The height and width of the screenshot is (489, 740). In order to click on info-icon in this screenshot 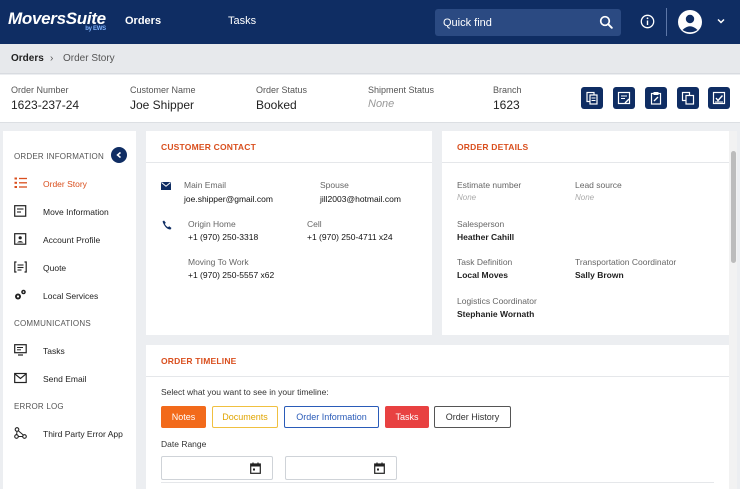, I will do `click(647, 23)`.